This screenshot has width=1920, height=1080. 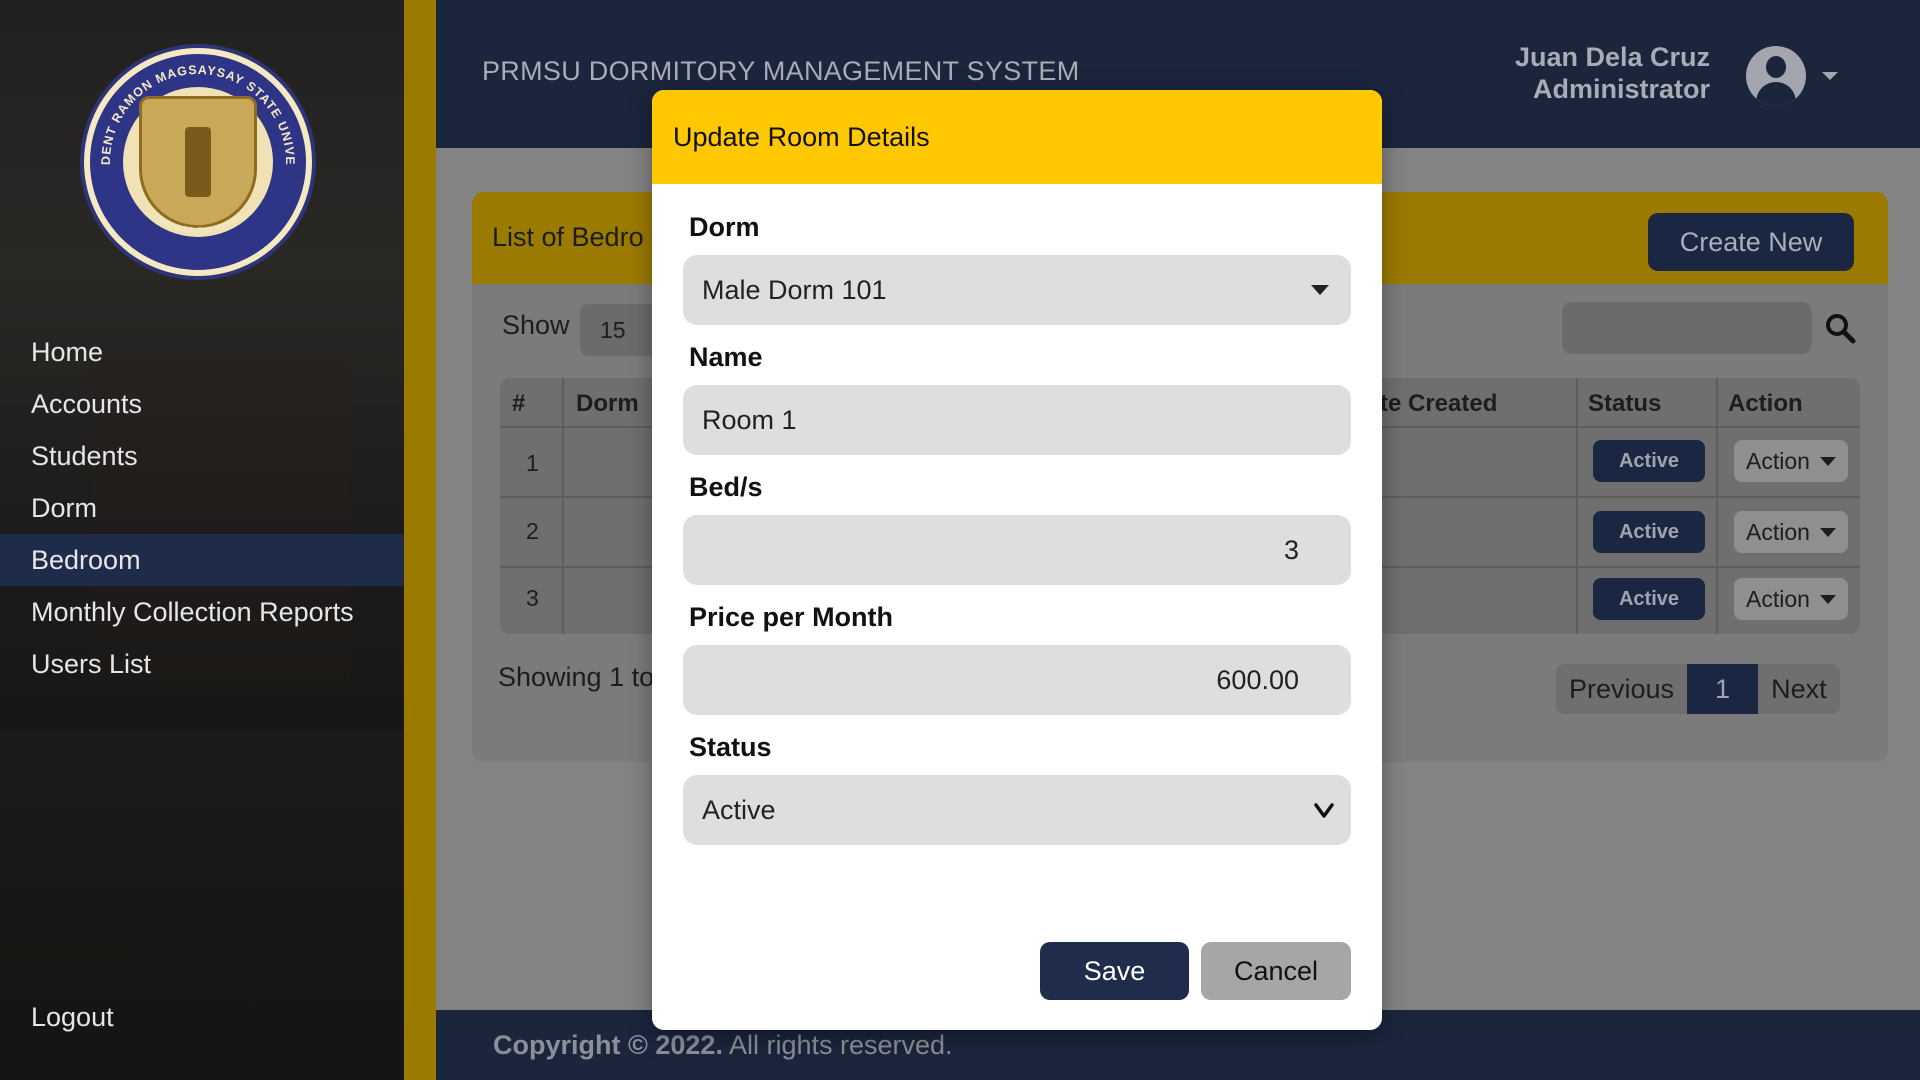 I want to click on pagination-previous: Previous, so click(x=1622, y=689).